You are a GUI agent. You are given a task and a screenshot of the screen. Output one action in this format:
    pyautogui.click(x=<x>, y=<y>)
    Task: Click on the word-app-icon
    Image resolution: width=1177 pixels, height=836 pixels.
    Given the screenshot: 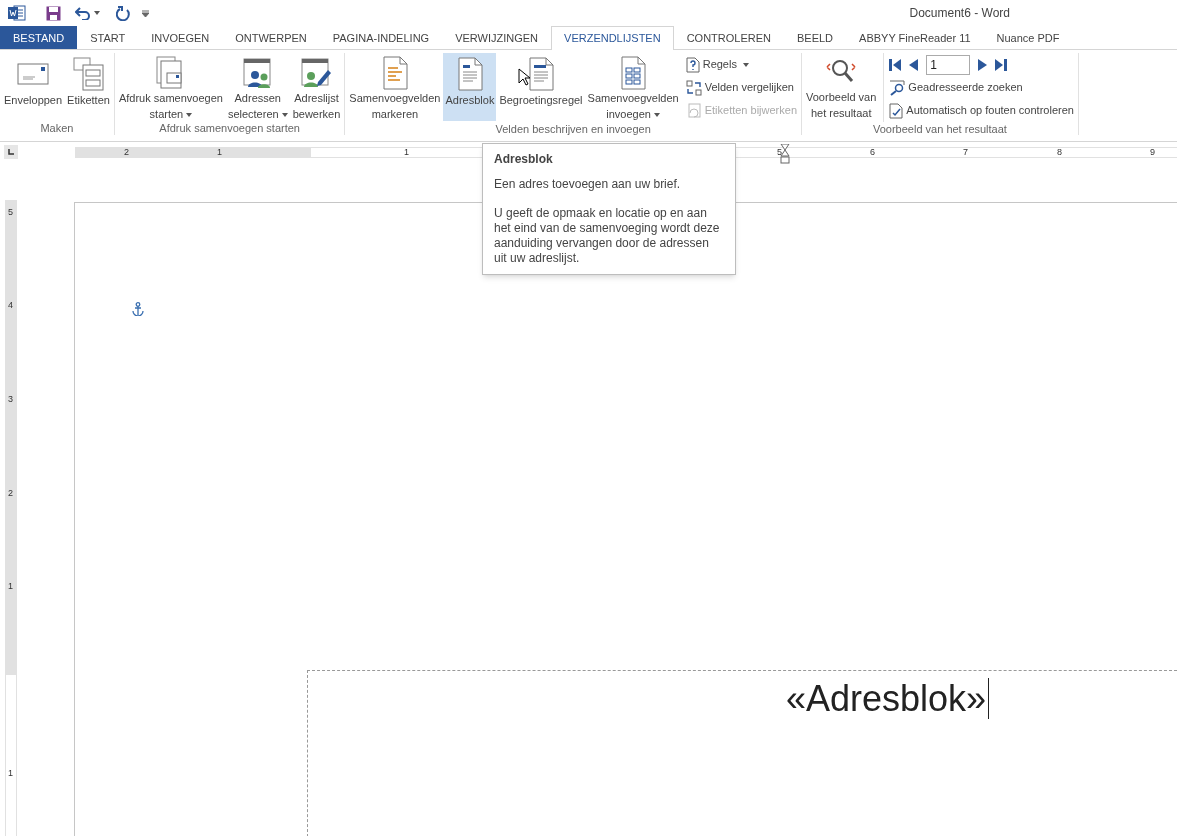 What is the action you would take?
    pyautogui.click(x=17, y=13)
    